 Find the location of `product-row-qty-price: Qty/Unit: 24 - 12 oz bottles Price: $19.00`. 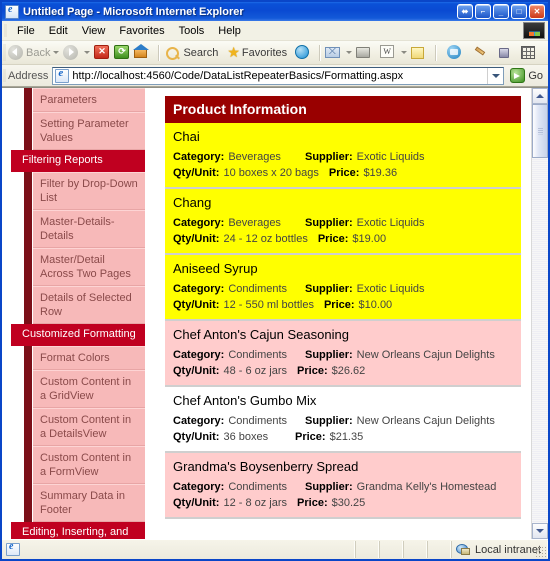

product-row-qty-price: Qty/Unit: 24 - 12 oz bottles Price: $19.00 is located at coordinates (343, 239).